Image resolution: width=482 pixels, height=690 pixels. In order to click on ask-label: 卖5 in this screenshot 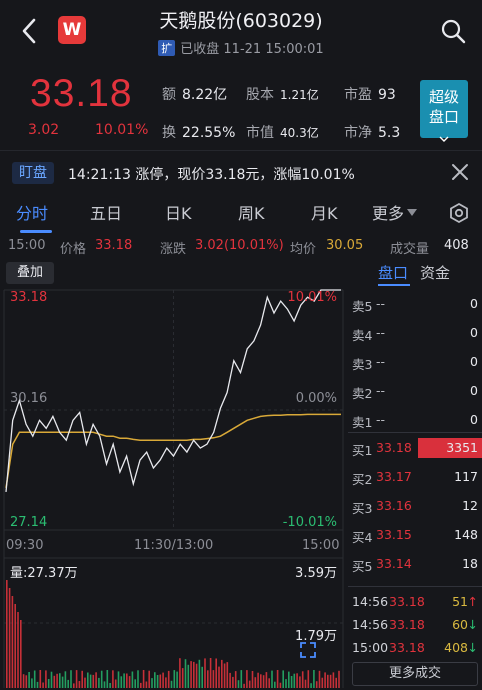, I will do `click(362, 306)`.